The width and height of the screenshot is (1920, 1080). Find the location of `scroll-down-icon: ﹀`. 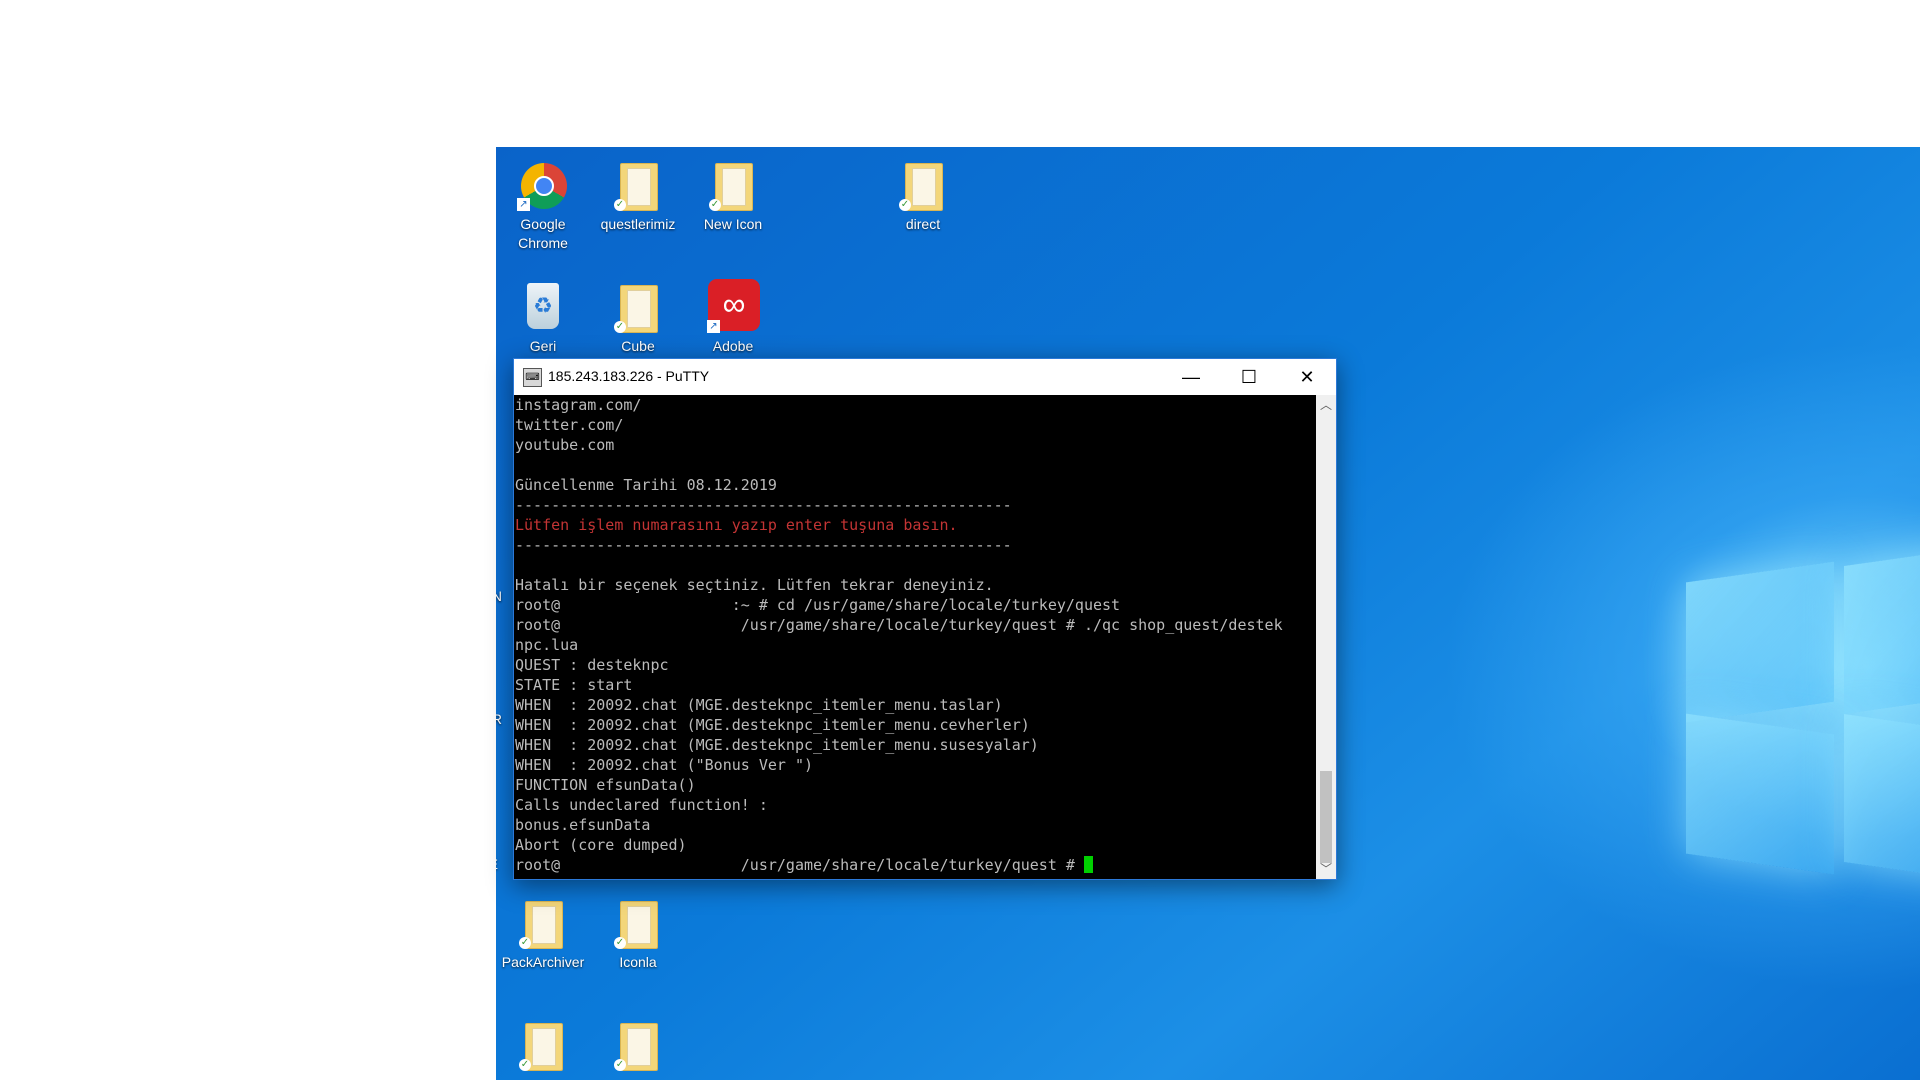

scroll-down-icon: ﹀ is located at coordinates (1326, 869).